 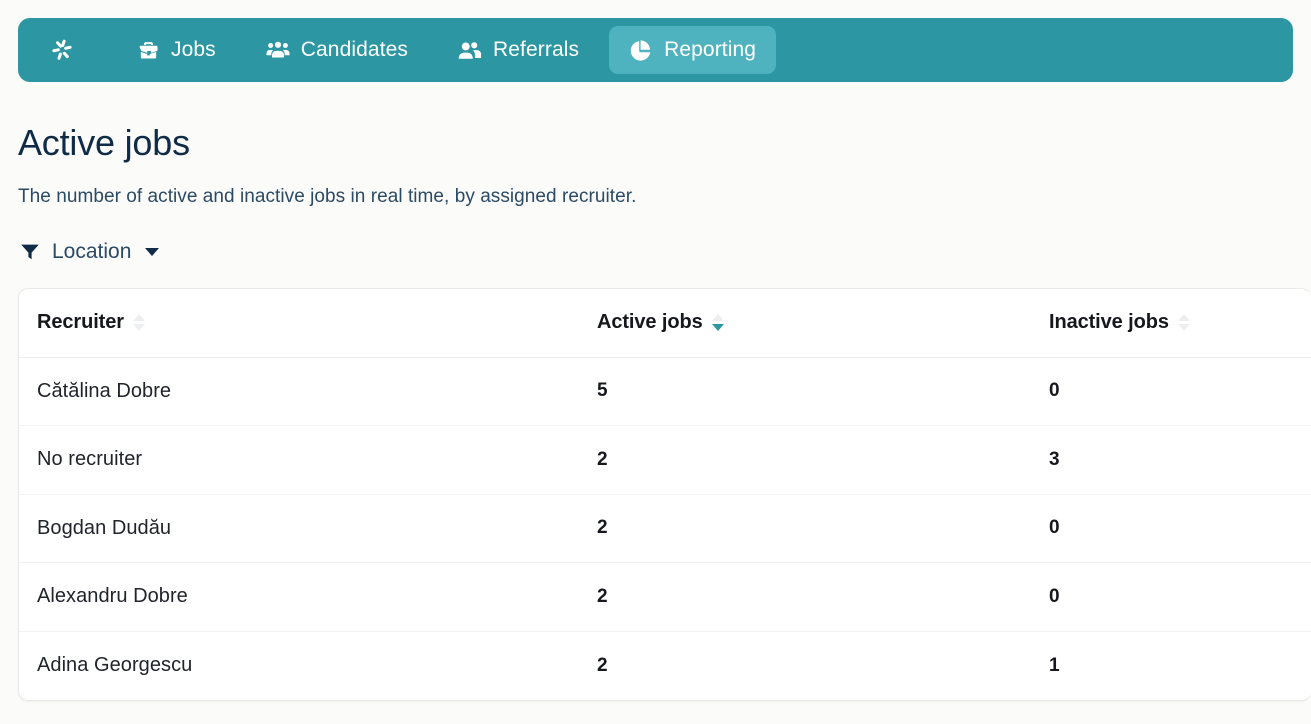 I want to click on nav-item-label: Candidates, so click(x=354, y=49).